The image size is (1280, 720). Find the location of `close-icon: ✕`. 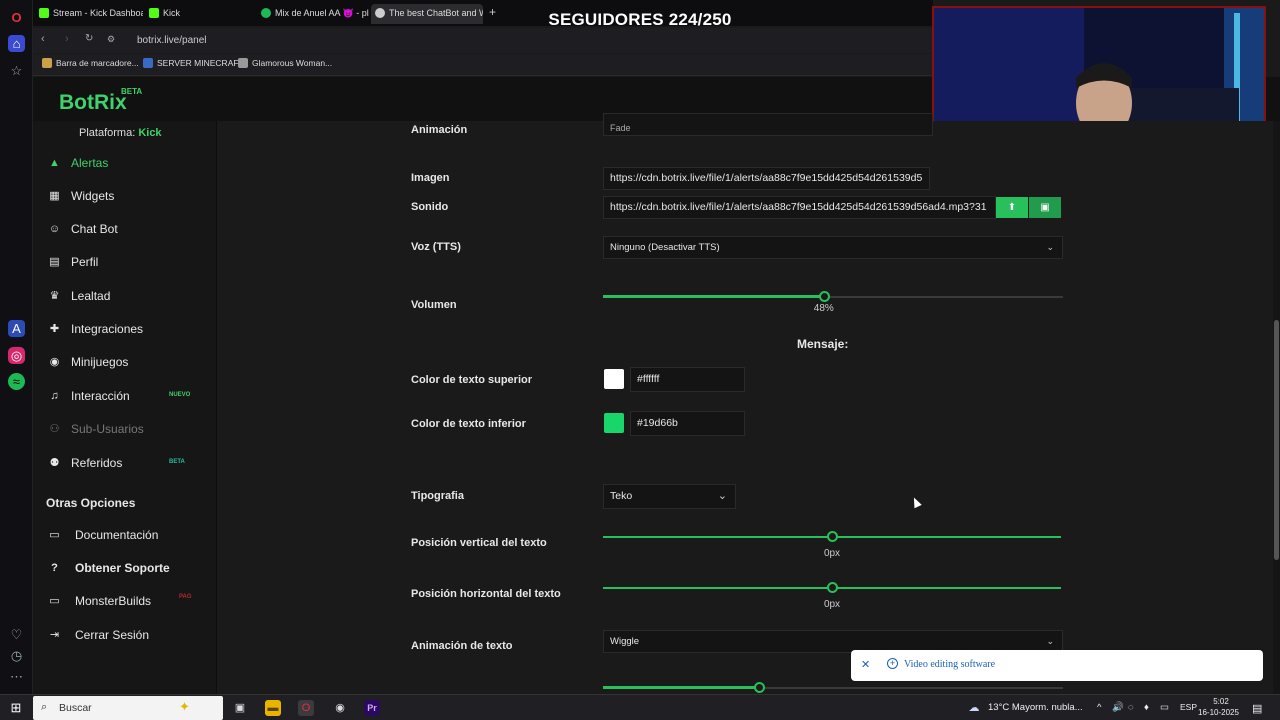

close-icon: ✕ is located at coordinates (865, 664).